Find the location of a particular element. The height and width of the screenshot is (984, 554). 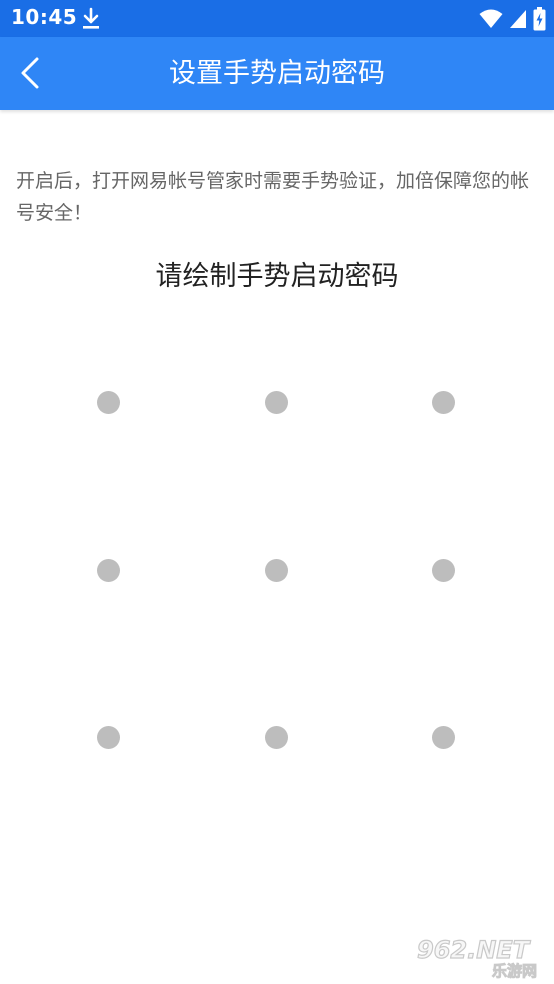

gesture-prompt: 请绘制手势启动密码 is located at coordinates (277, 276).